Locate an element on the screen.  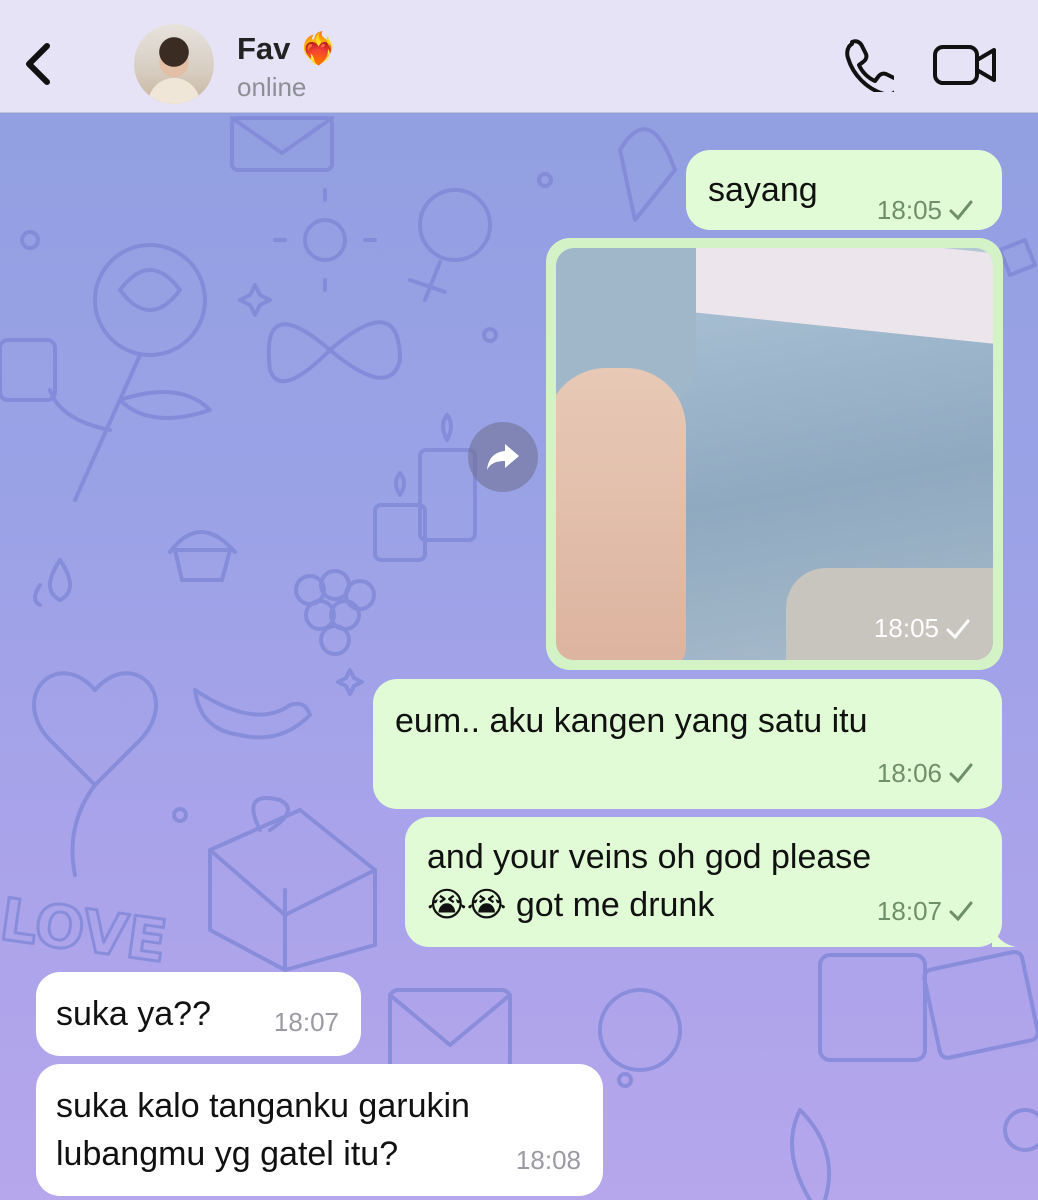
message-meta: 18:08 is located at coordinates (548, 1160).